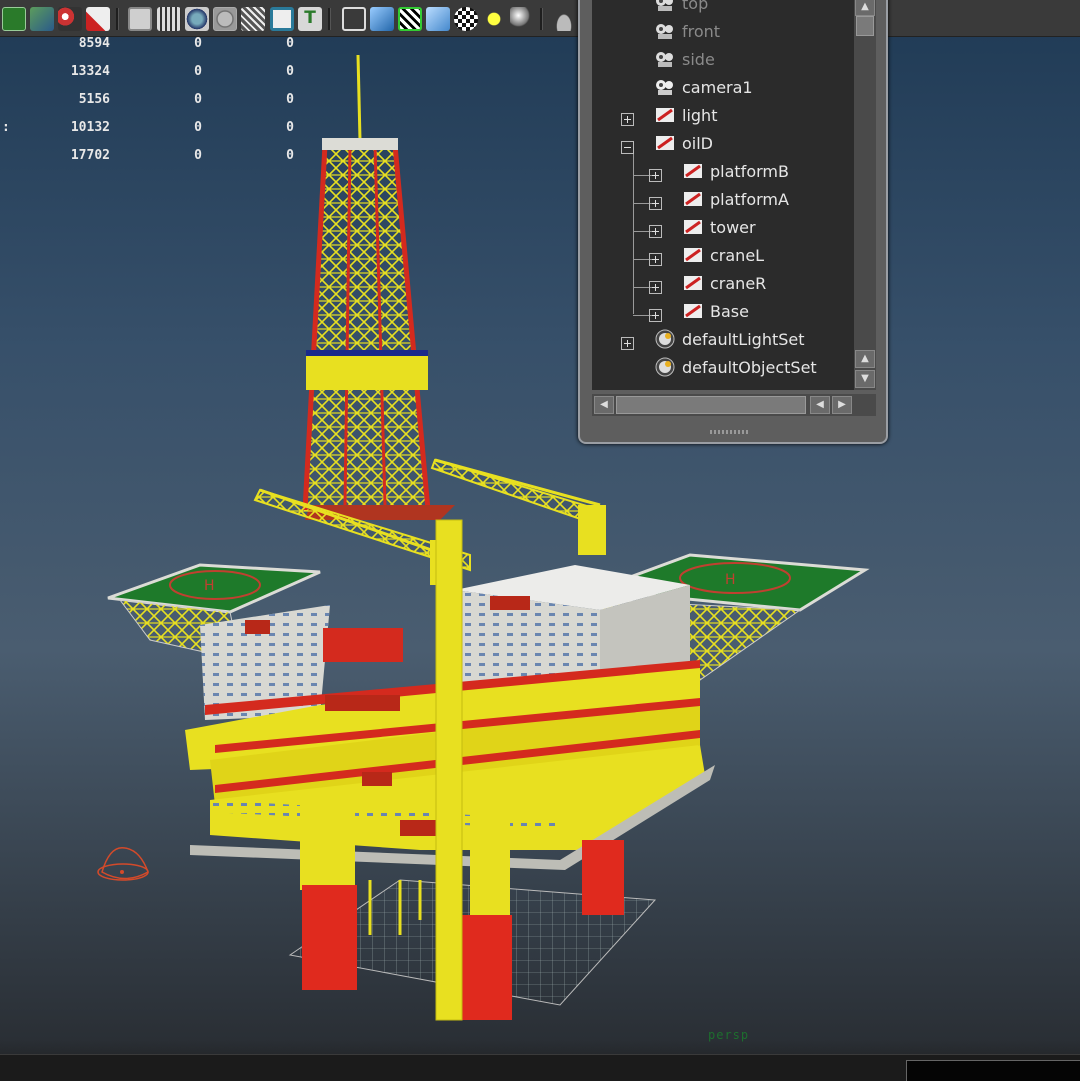  Describe the element at coordinates (42, 19) in the screenshot. I see `hypershade-icon` at that location.